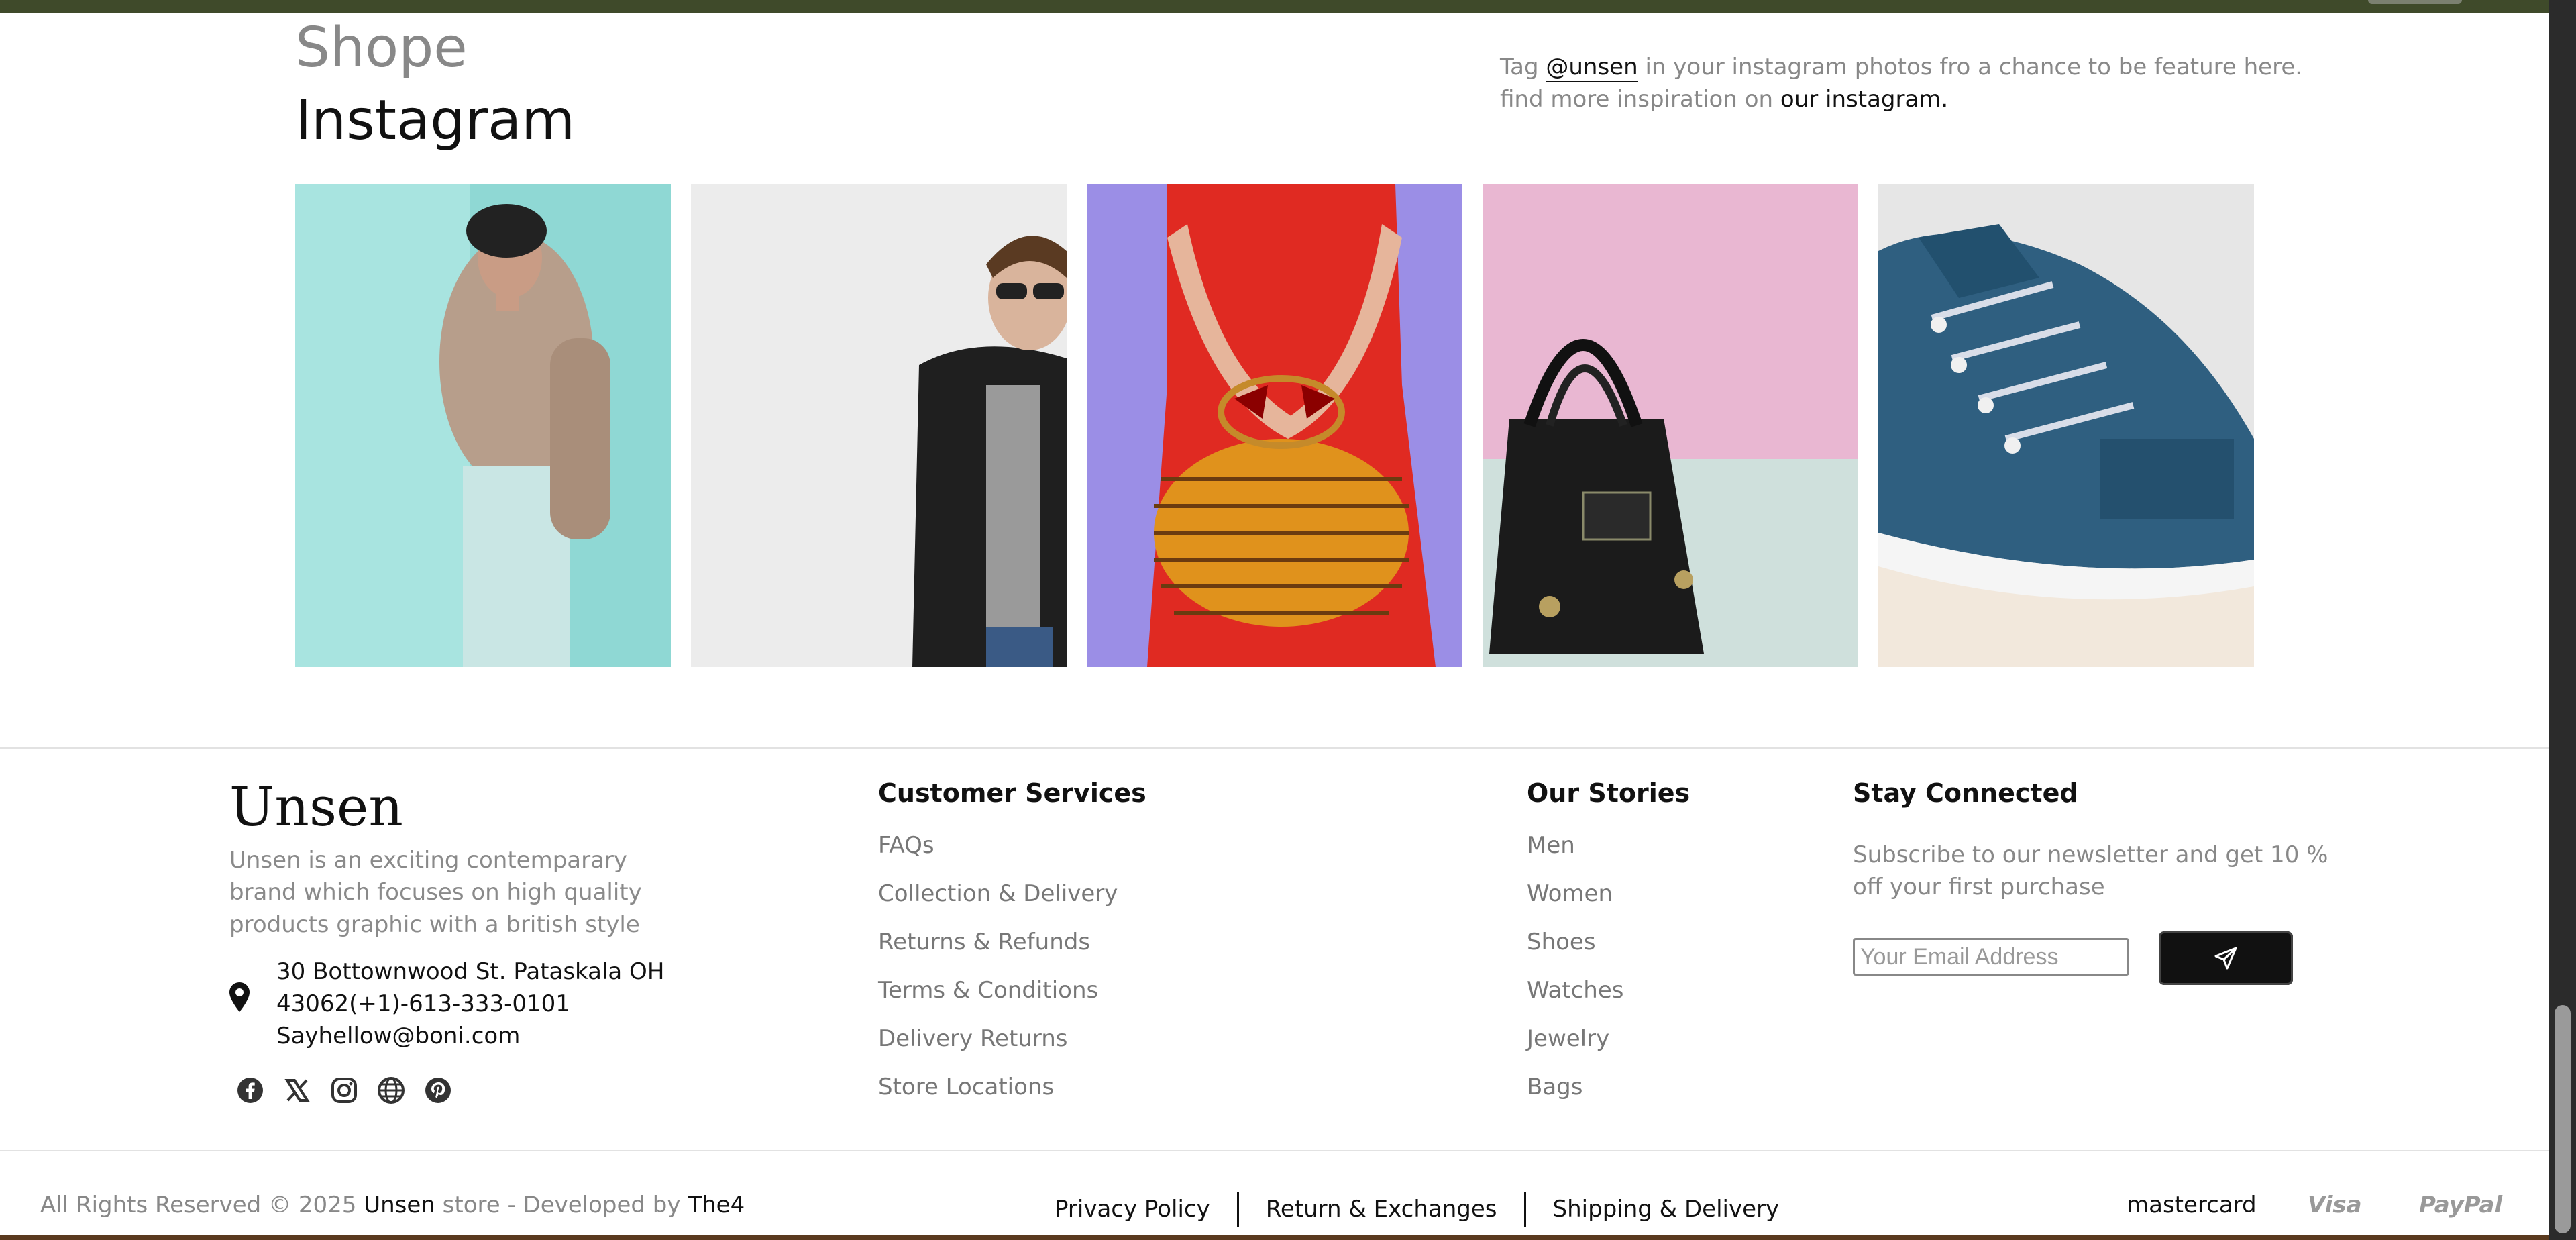 The image size is (2576, 1240). I want to click on footer-link-jewelry: Jewelry, so click(1575, 1047).